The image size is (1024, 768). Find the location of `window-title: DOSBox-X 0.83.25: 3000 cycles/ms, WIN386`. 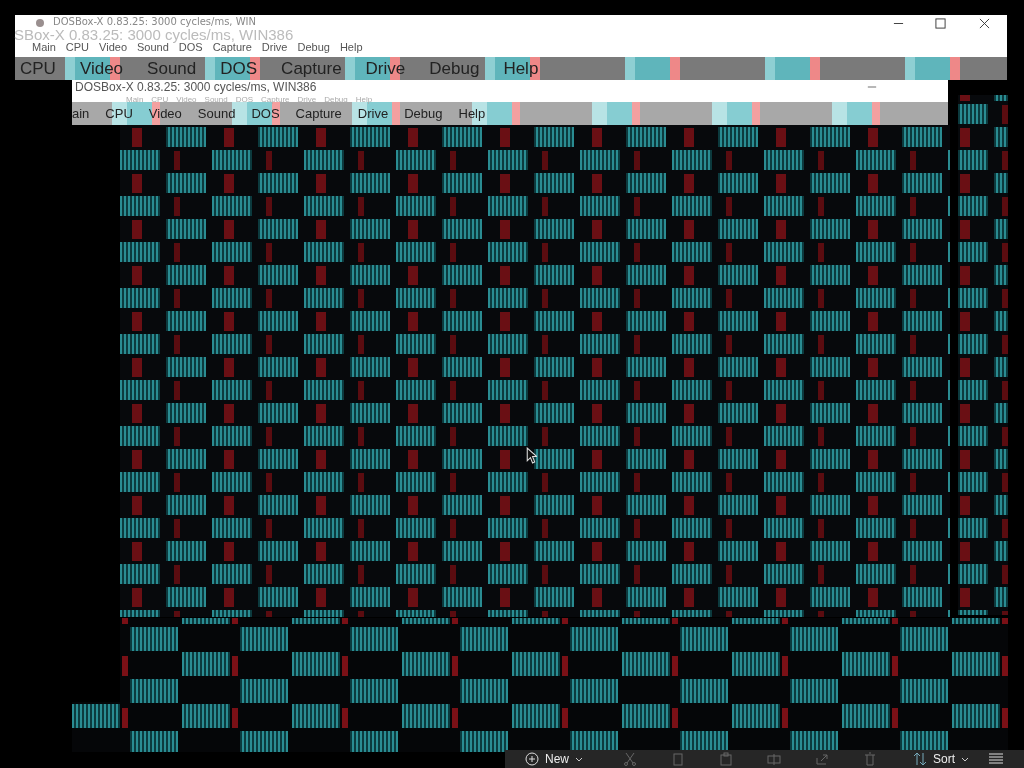

window-title: DOSBox-X 0.83.25: 3000 cycles/ms, WIN386 is located at coordinates (196, 87).